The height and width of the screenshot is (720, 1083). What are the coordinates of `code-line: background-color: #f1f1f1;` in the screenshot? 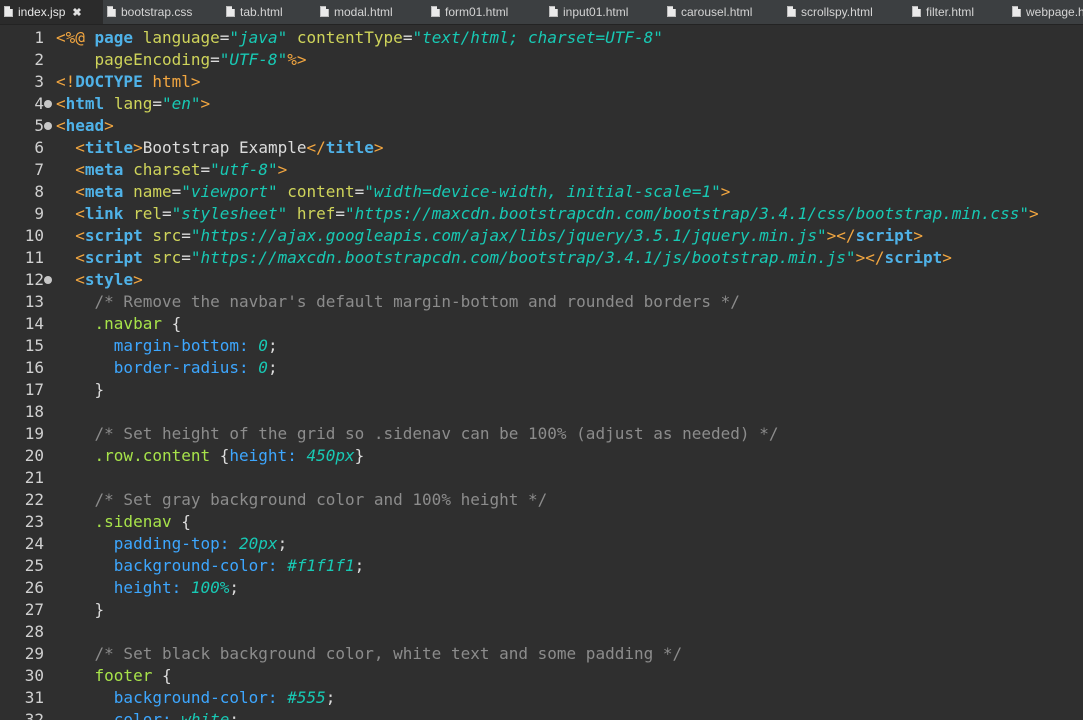 It's located at (210, 566).